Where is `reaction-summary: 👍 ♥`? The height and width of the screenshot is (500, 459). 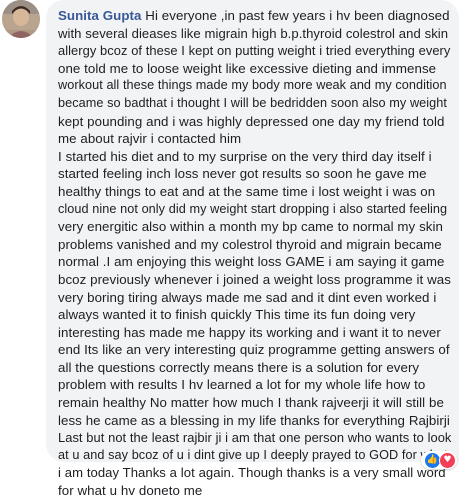 reaction-summary: 👍 ♥ is located at coordinates (439, 460).